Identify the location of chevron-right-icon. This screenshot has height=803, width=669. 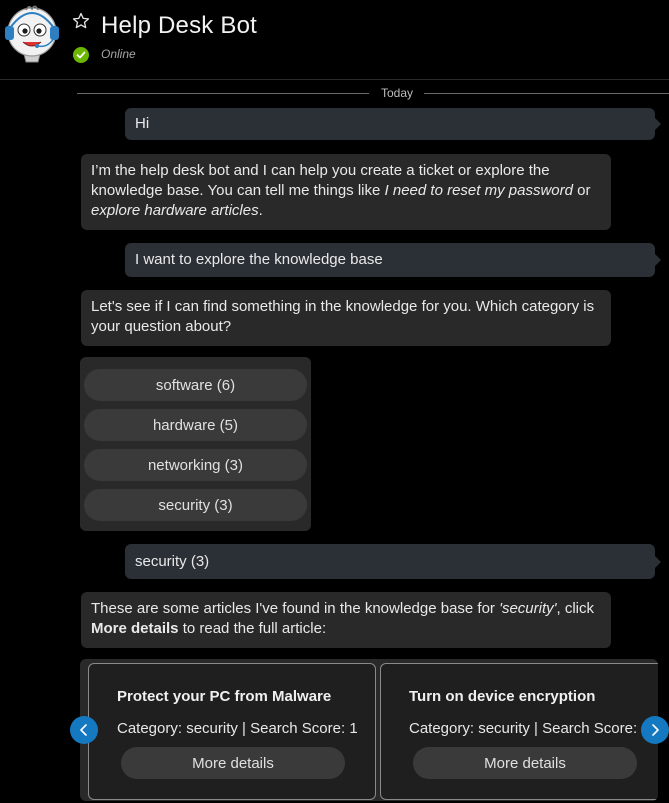
(655, 730).